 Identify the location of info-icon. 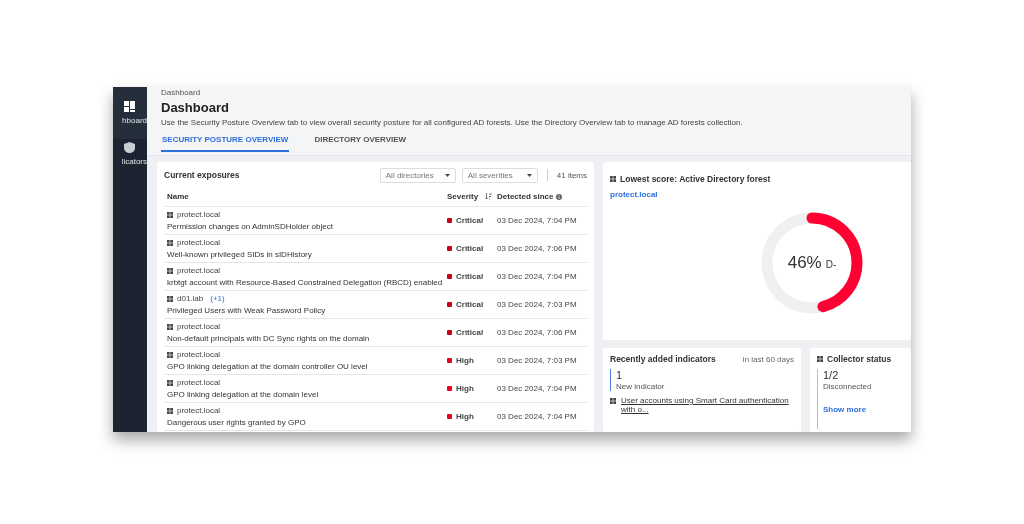
(559, 196).